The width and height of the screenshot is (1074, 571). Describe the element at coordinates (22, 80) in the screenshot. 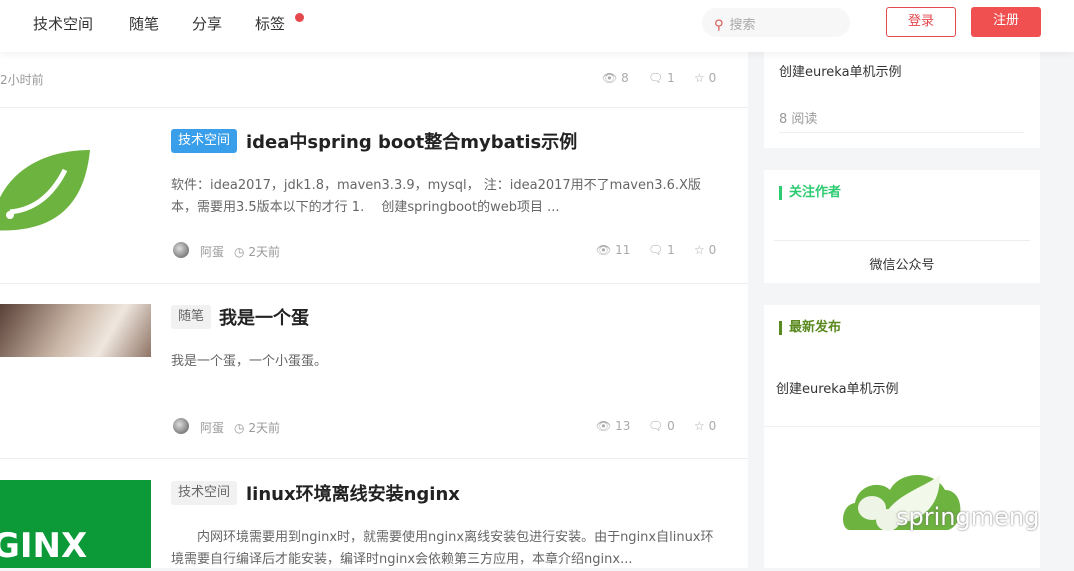

I see `article-time: 2小时前` at that location.